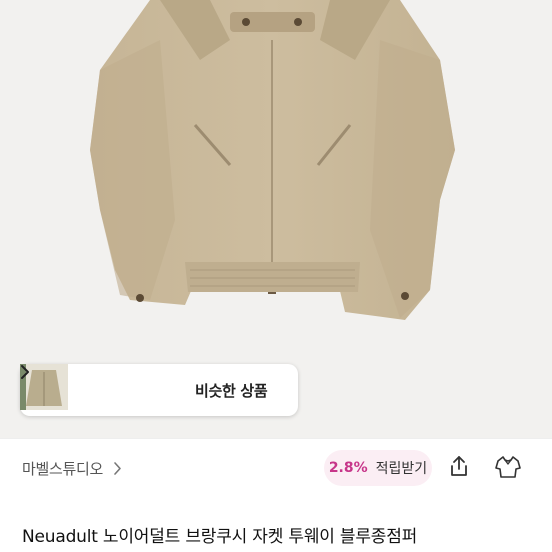  Describe the element at coordinates (117, 468) in the screenshot. I see `chevron-right-icon` at that location.